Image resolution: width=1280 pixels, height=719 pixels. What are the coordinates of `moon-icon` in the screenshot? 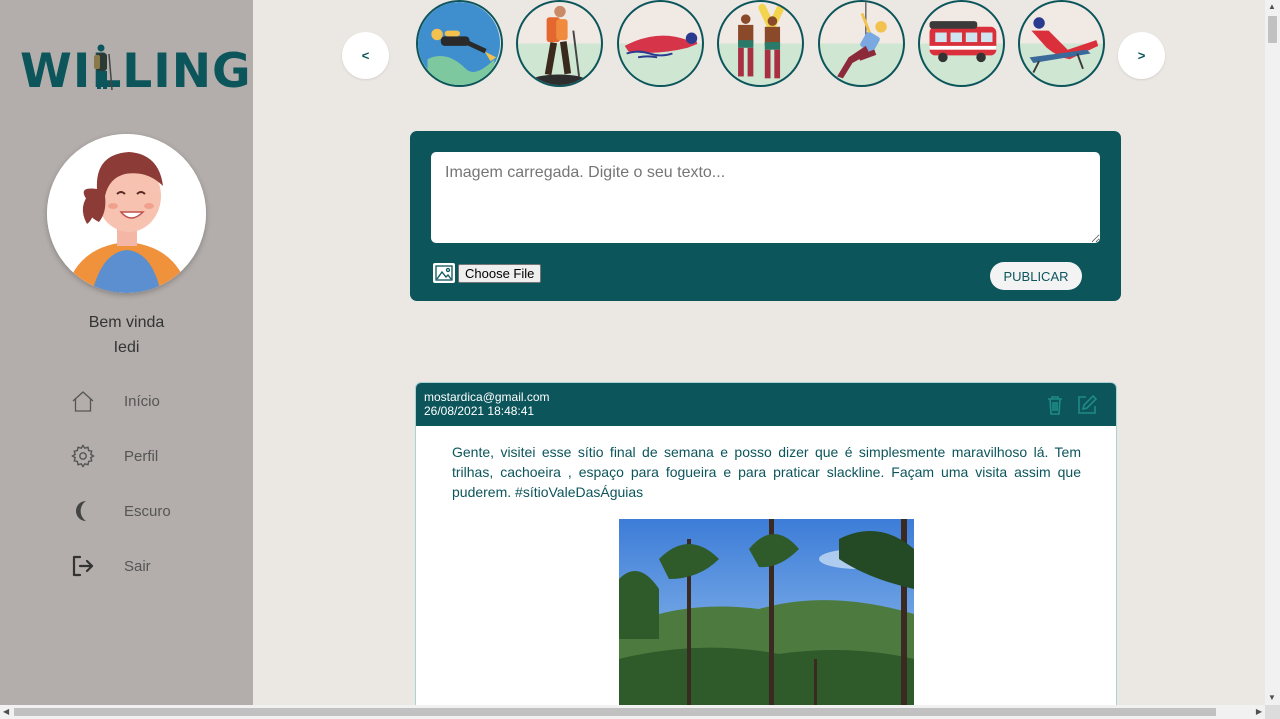 It's located at (81, 511).